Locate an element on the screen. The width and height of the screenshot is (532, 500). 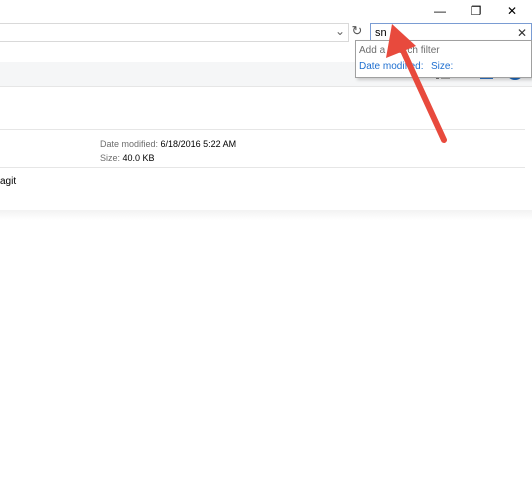
minimize-button: — is located at coordinates (440, 11).